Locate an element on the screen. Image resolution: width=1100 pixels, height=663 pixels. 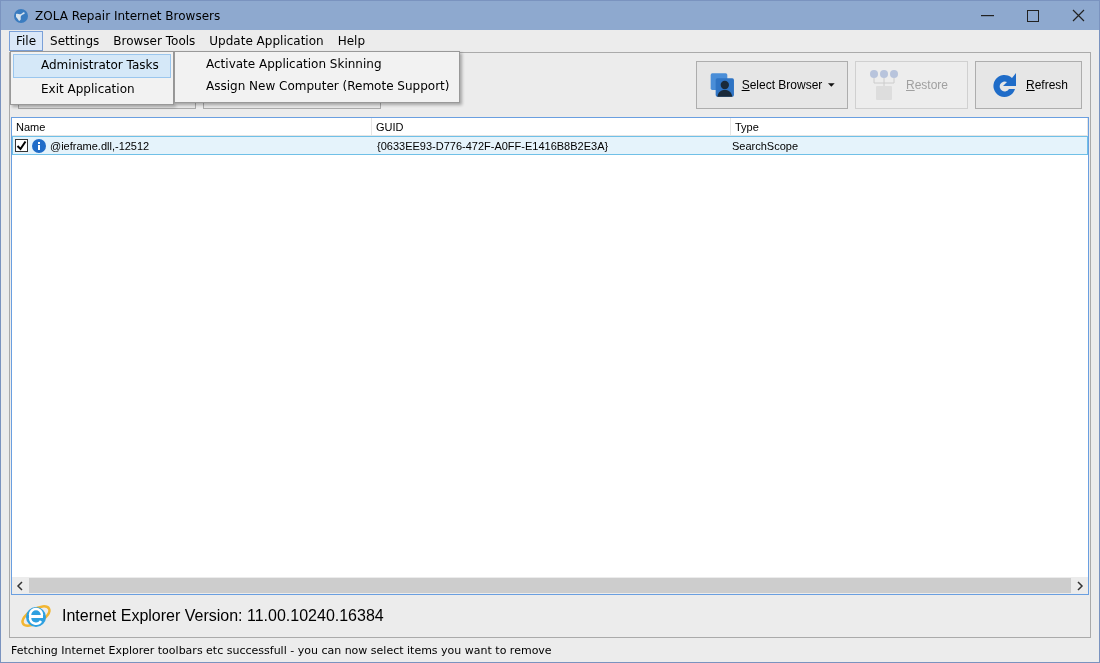
column-header: Name is located at coordinates (192, 126).